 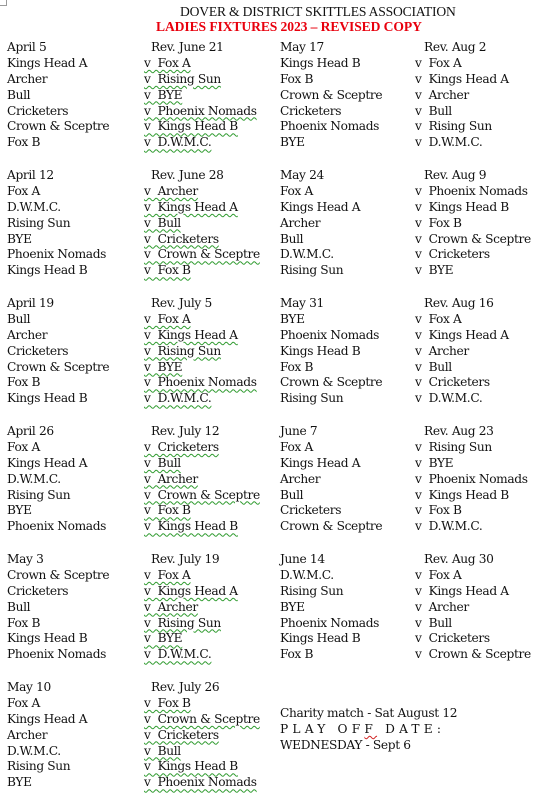 I want to click on home-team: Archer, so click(x=300, y=222).